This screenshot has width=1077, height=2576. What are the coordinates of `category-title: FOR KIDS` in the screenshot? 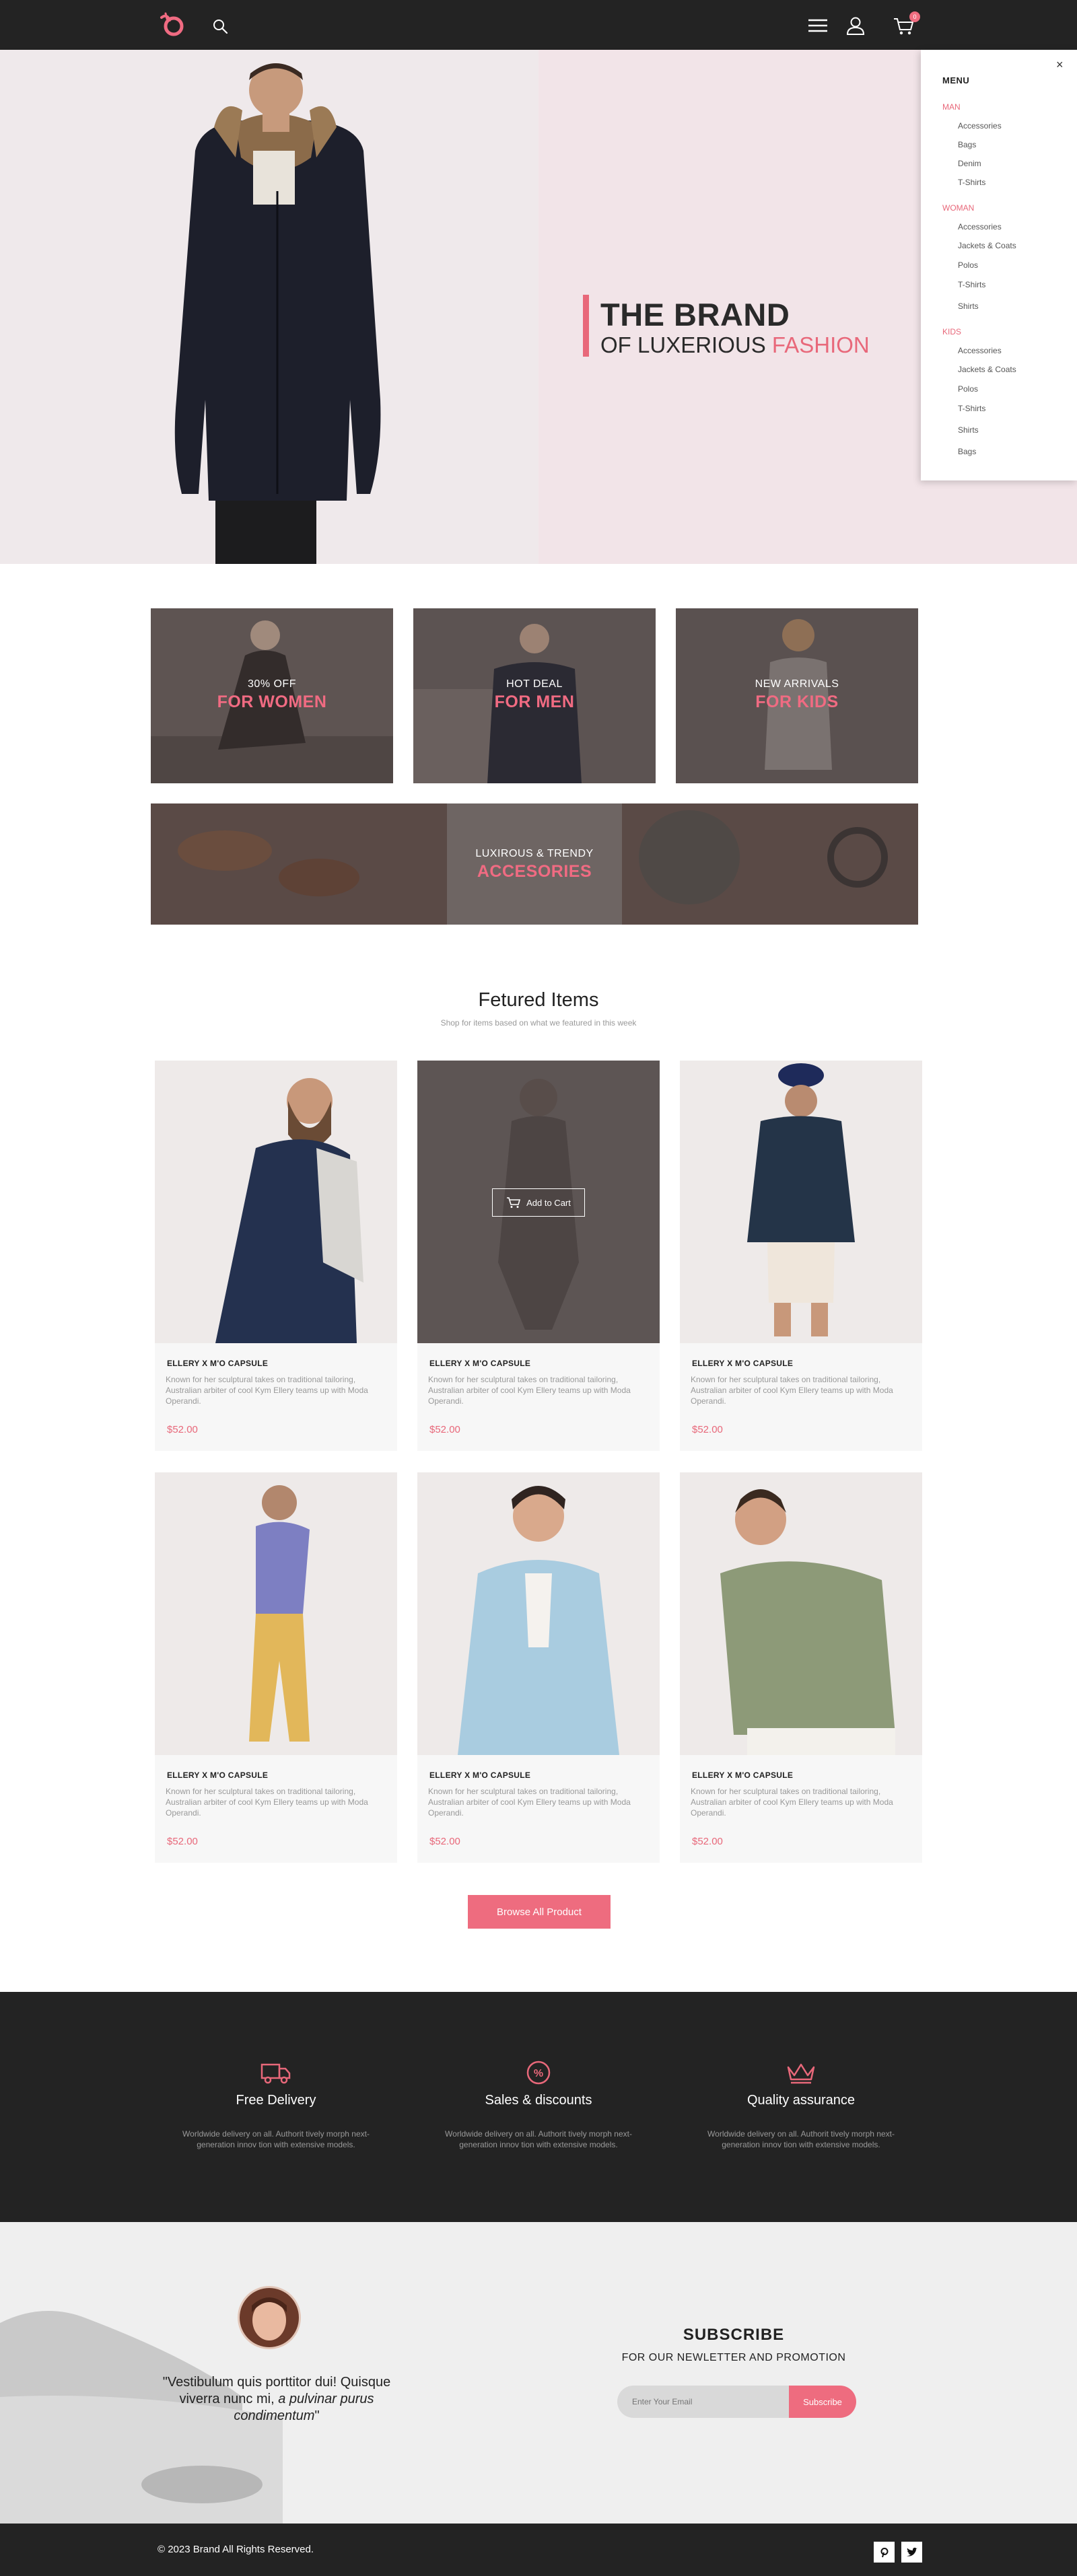 It's located at (797, 702).